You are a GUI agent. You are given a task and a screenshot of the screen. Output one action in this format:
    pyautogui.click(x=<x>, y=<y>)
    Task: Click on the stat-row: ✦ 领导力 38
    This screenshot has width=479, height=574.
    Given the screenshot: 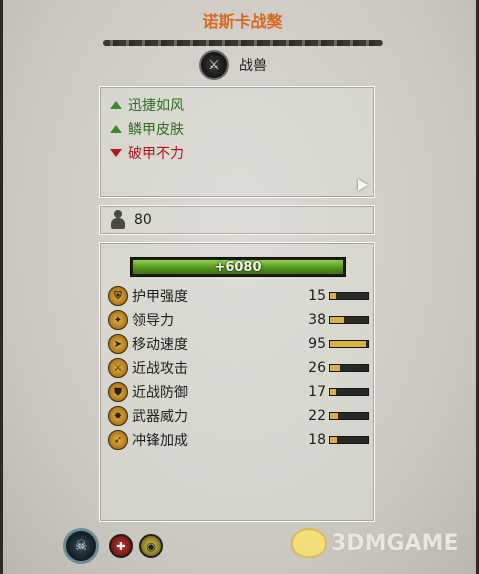 What is the action you would take?
    pyautogui.click(x=239, y=320)
    